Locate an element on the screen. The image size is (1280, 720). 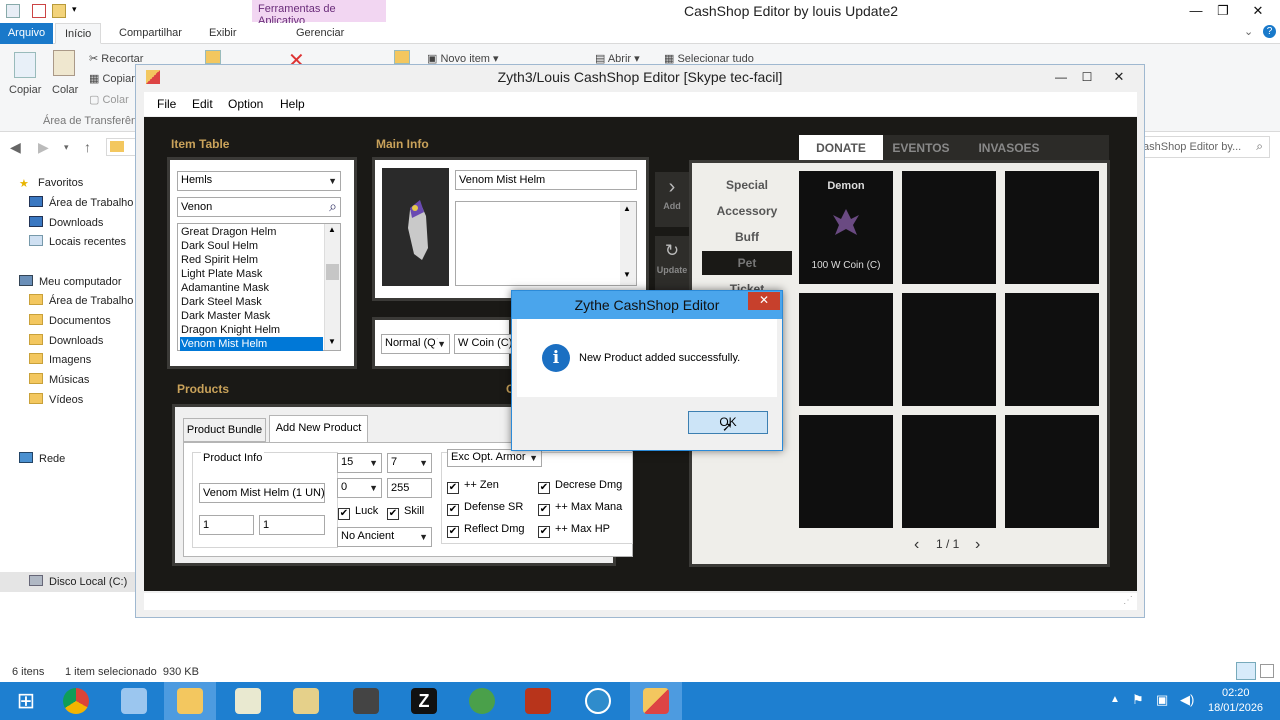
page-prev-icon: ‹ is located at coordinates (916, 545).